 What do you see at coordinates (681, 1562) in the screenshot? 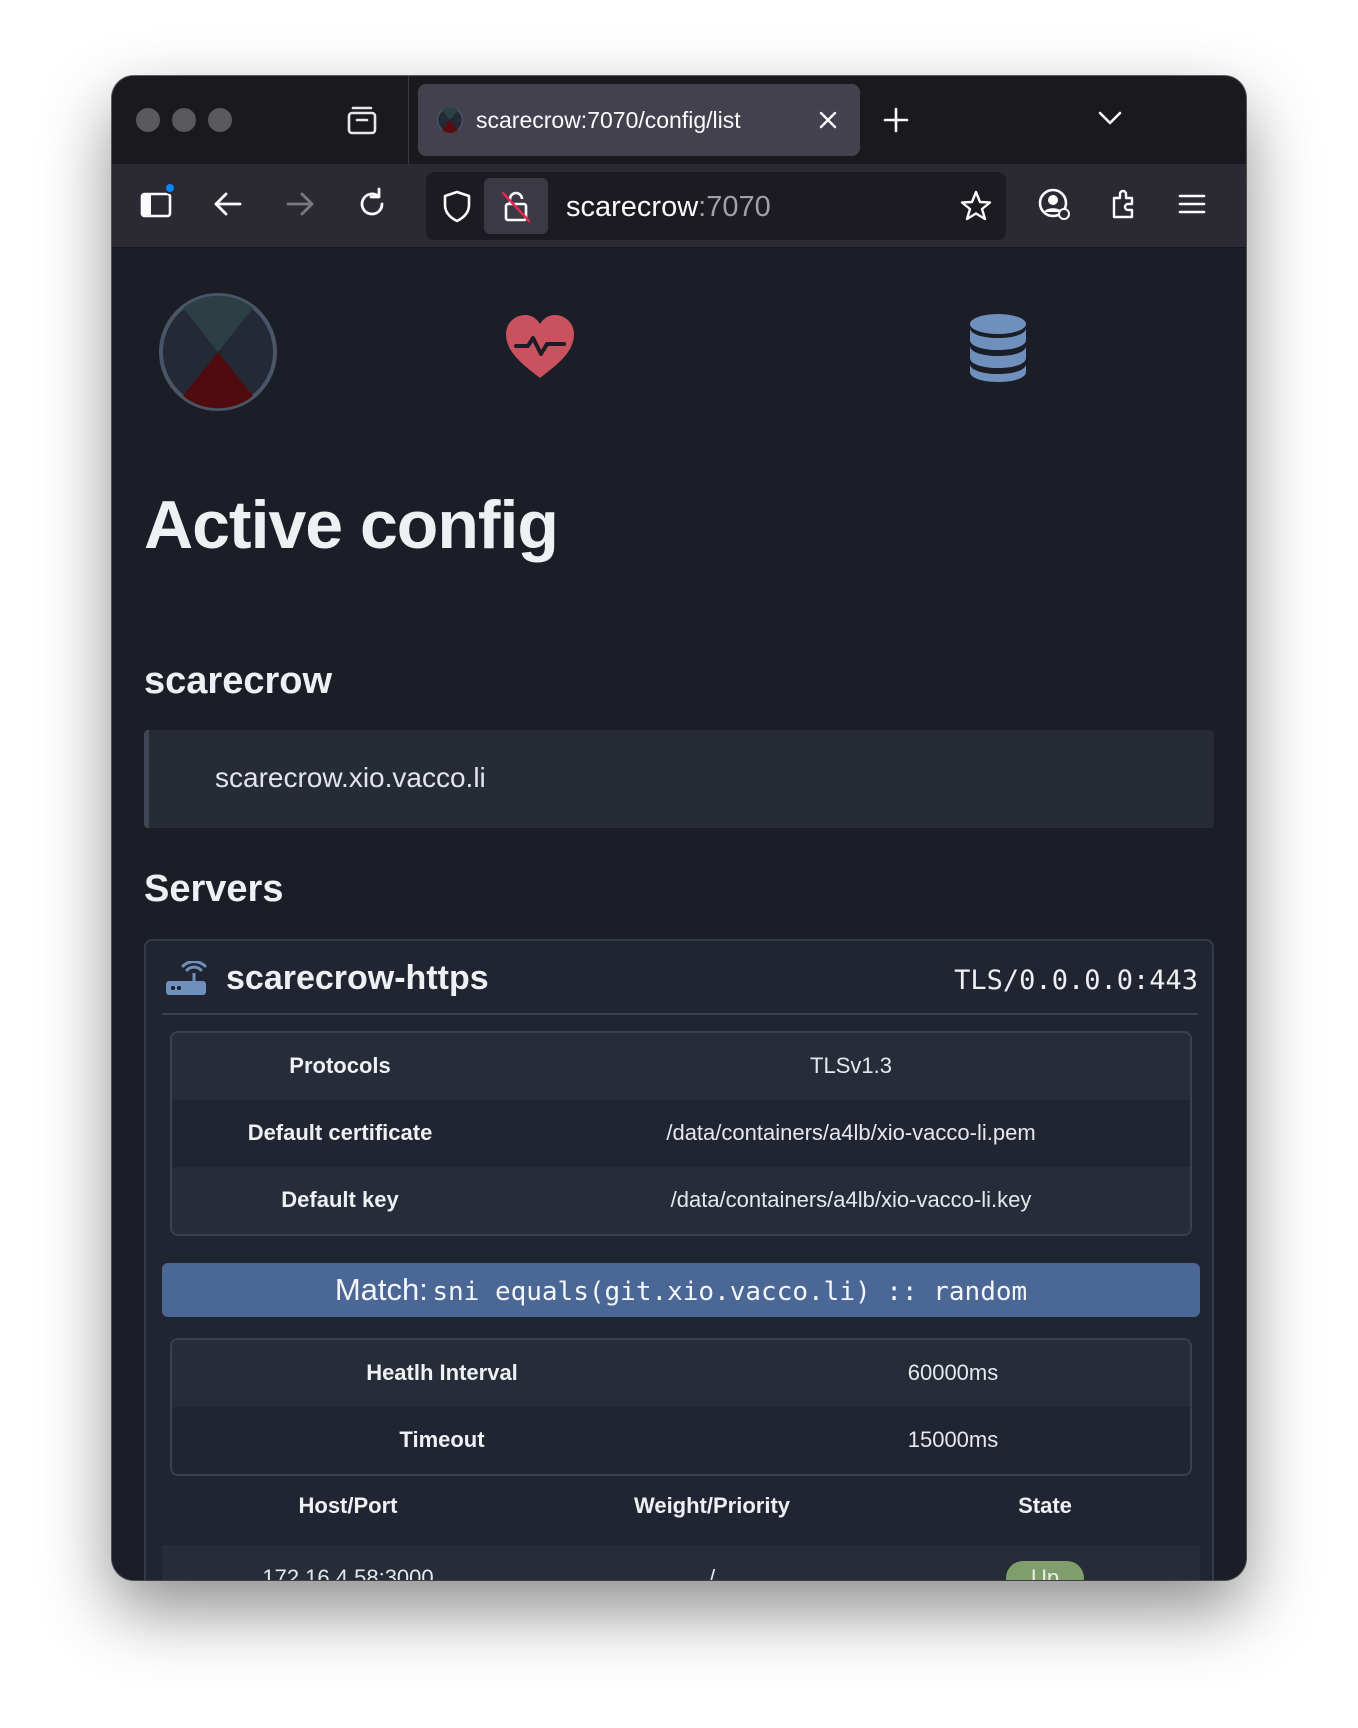
I see `table-row: 172.16.4.58:3000 / Up` at bounding box center [681, 1562].